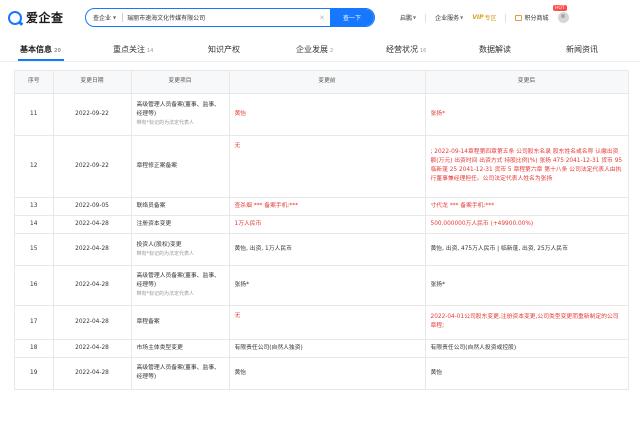 Image resolution: width=640 pixels, height=425 pixels. I want to click on table-row: 19 2022-04-28 高级管理人员备案(董事、监事、经理等) 黄怡 黄怡, so click(322, 373).